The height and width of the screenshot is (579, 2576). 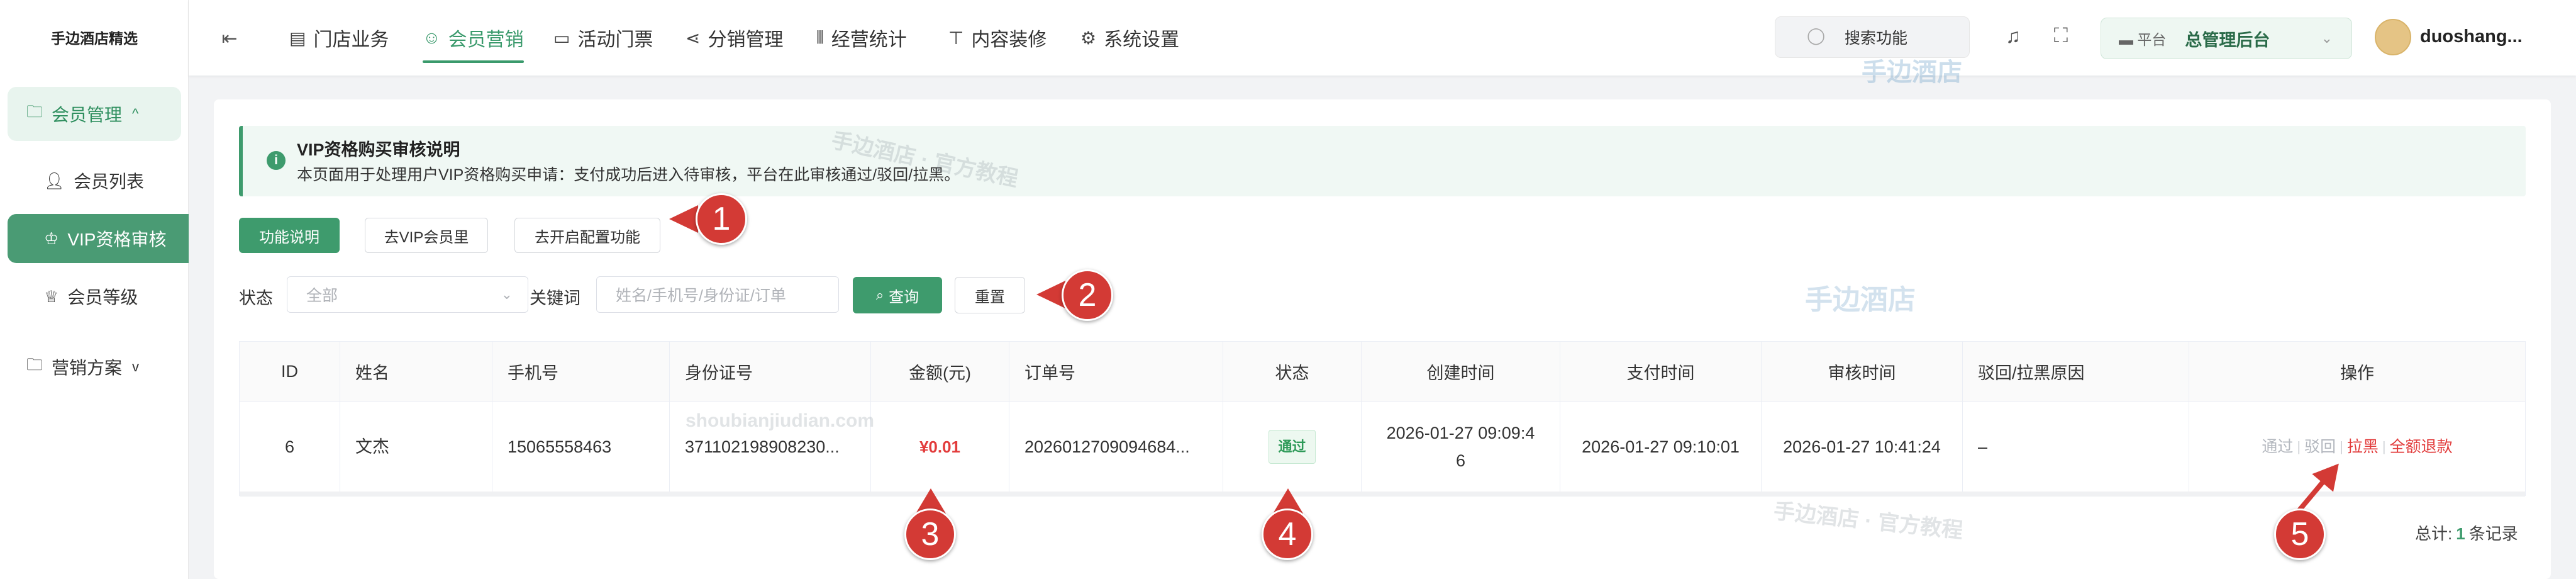 What do you see at coordinates (2460, 533) in the screenshot?
I see `total-count: 1` at bounding box center [2460, 533].